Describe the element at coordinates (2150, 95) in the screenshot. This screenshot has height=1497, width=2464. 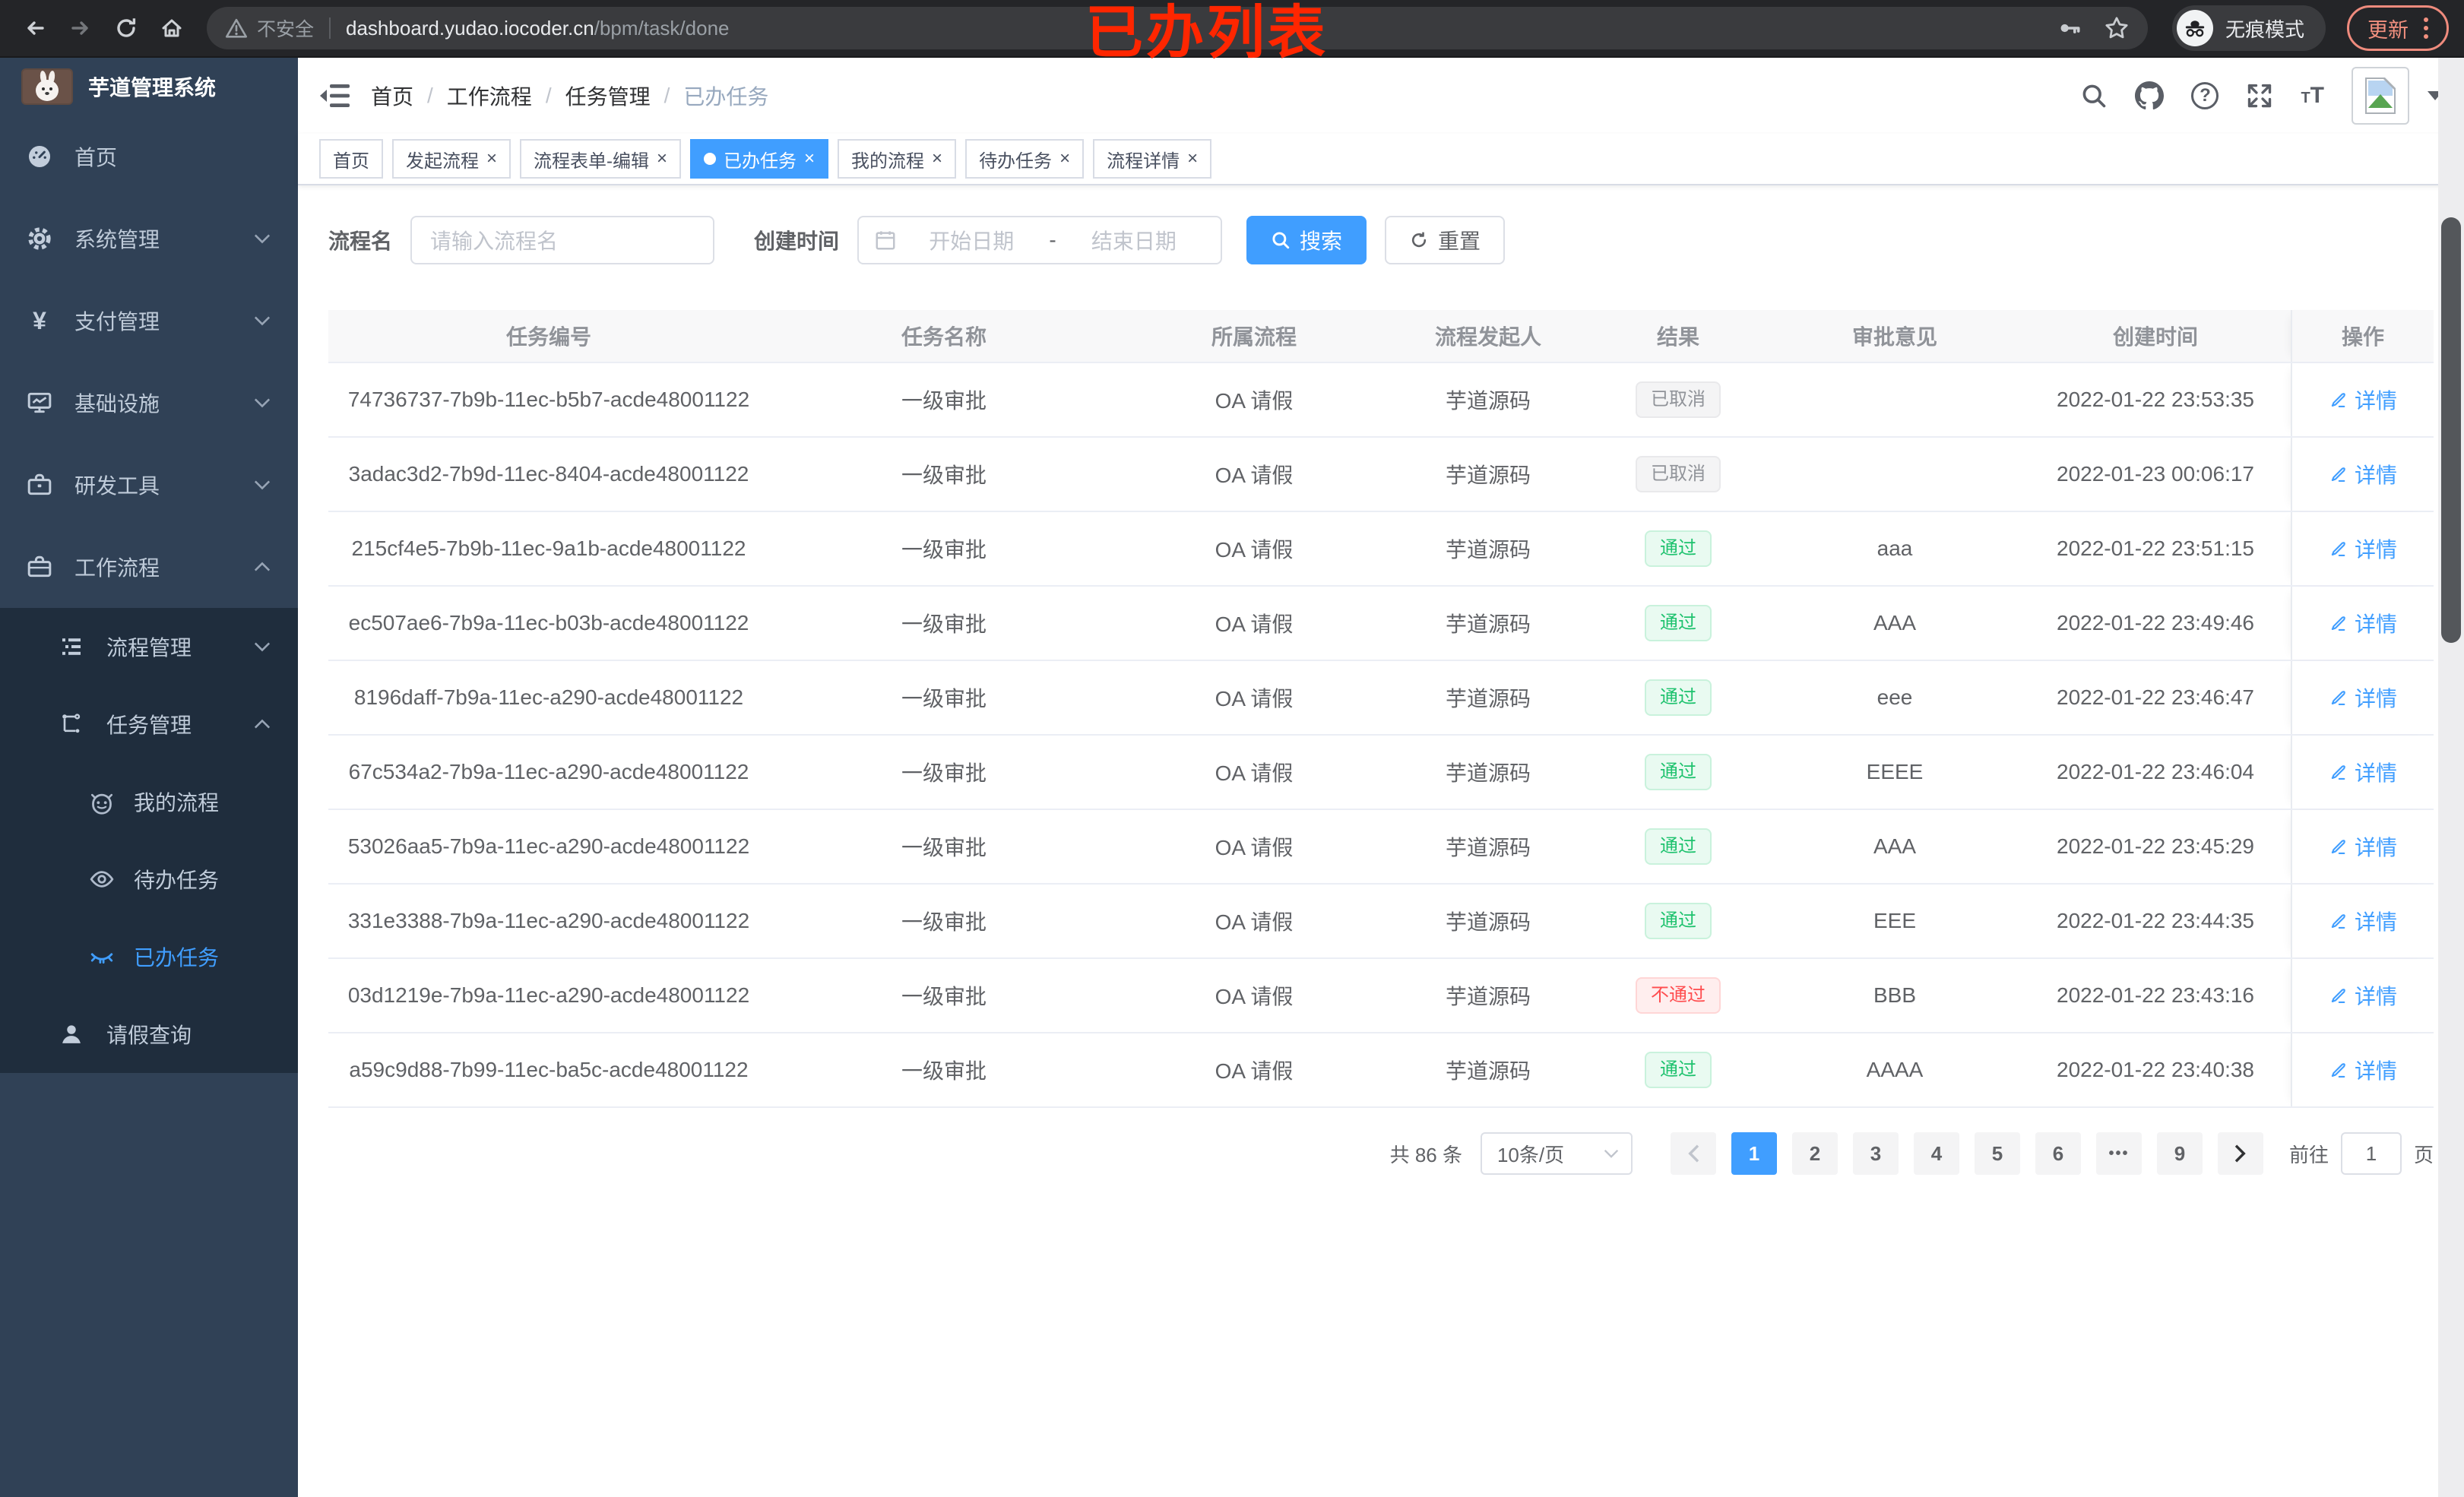
I see `github-icon` at that location.